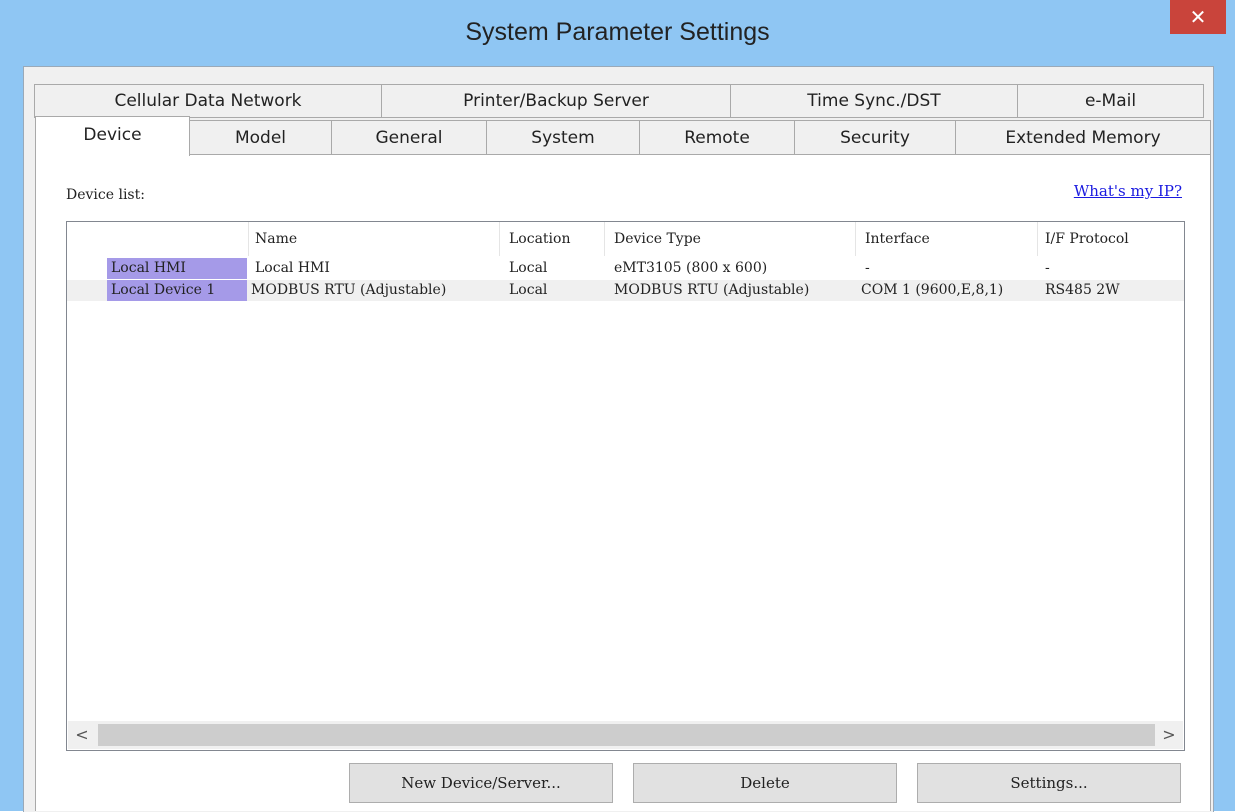  What do you see at coordinates (765, 783) in the screenshot?
I see `delete-button: Delete` at bounding box center [765, 783].